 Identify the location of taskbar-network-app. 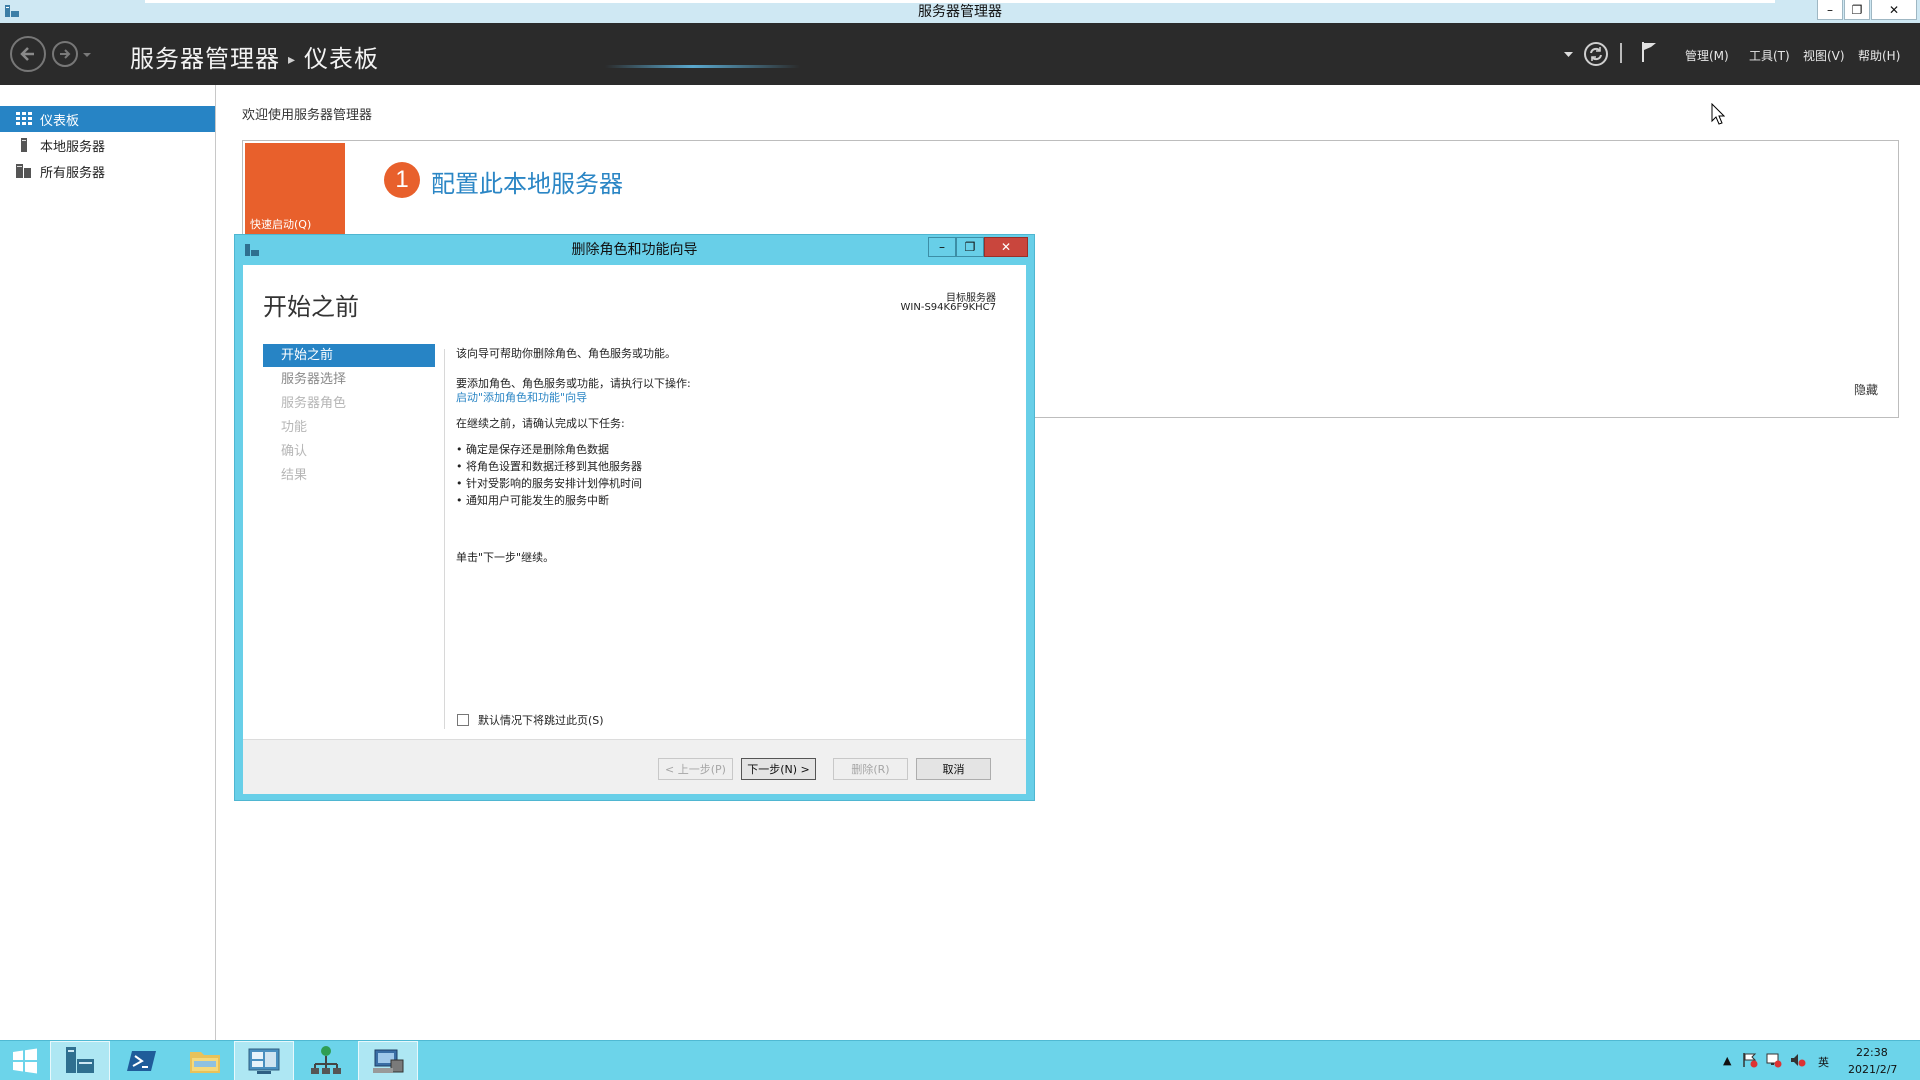
(326, 1060).